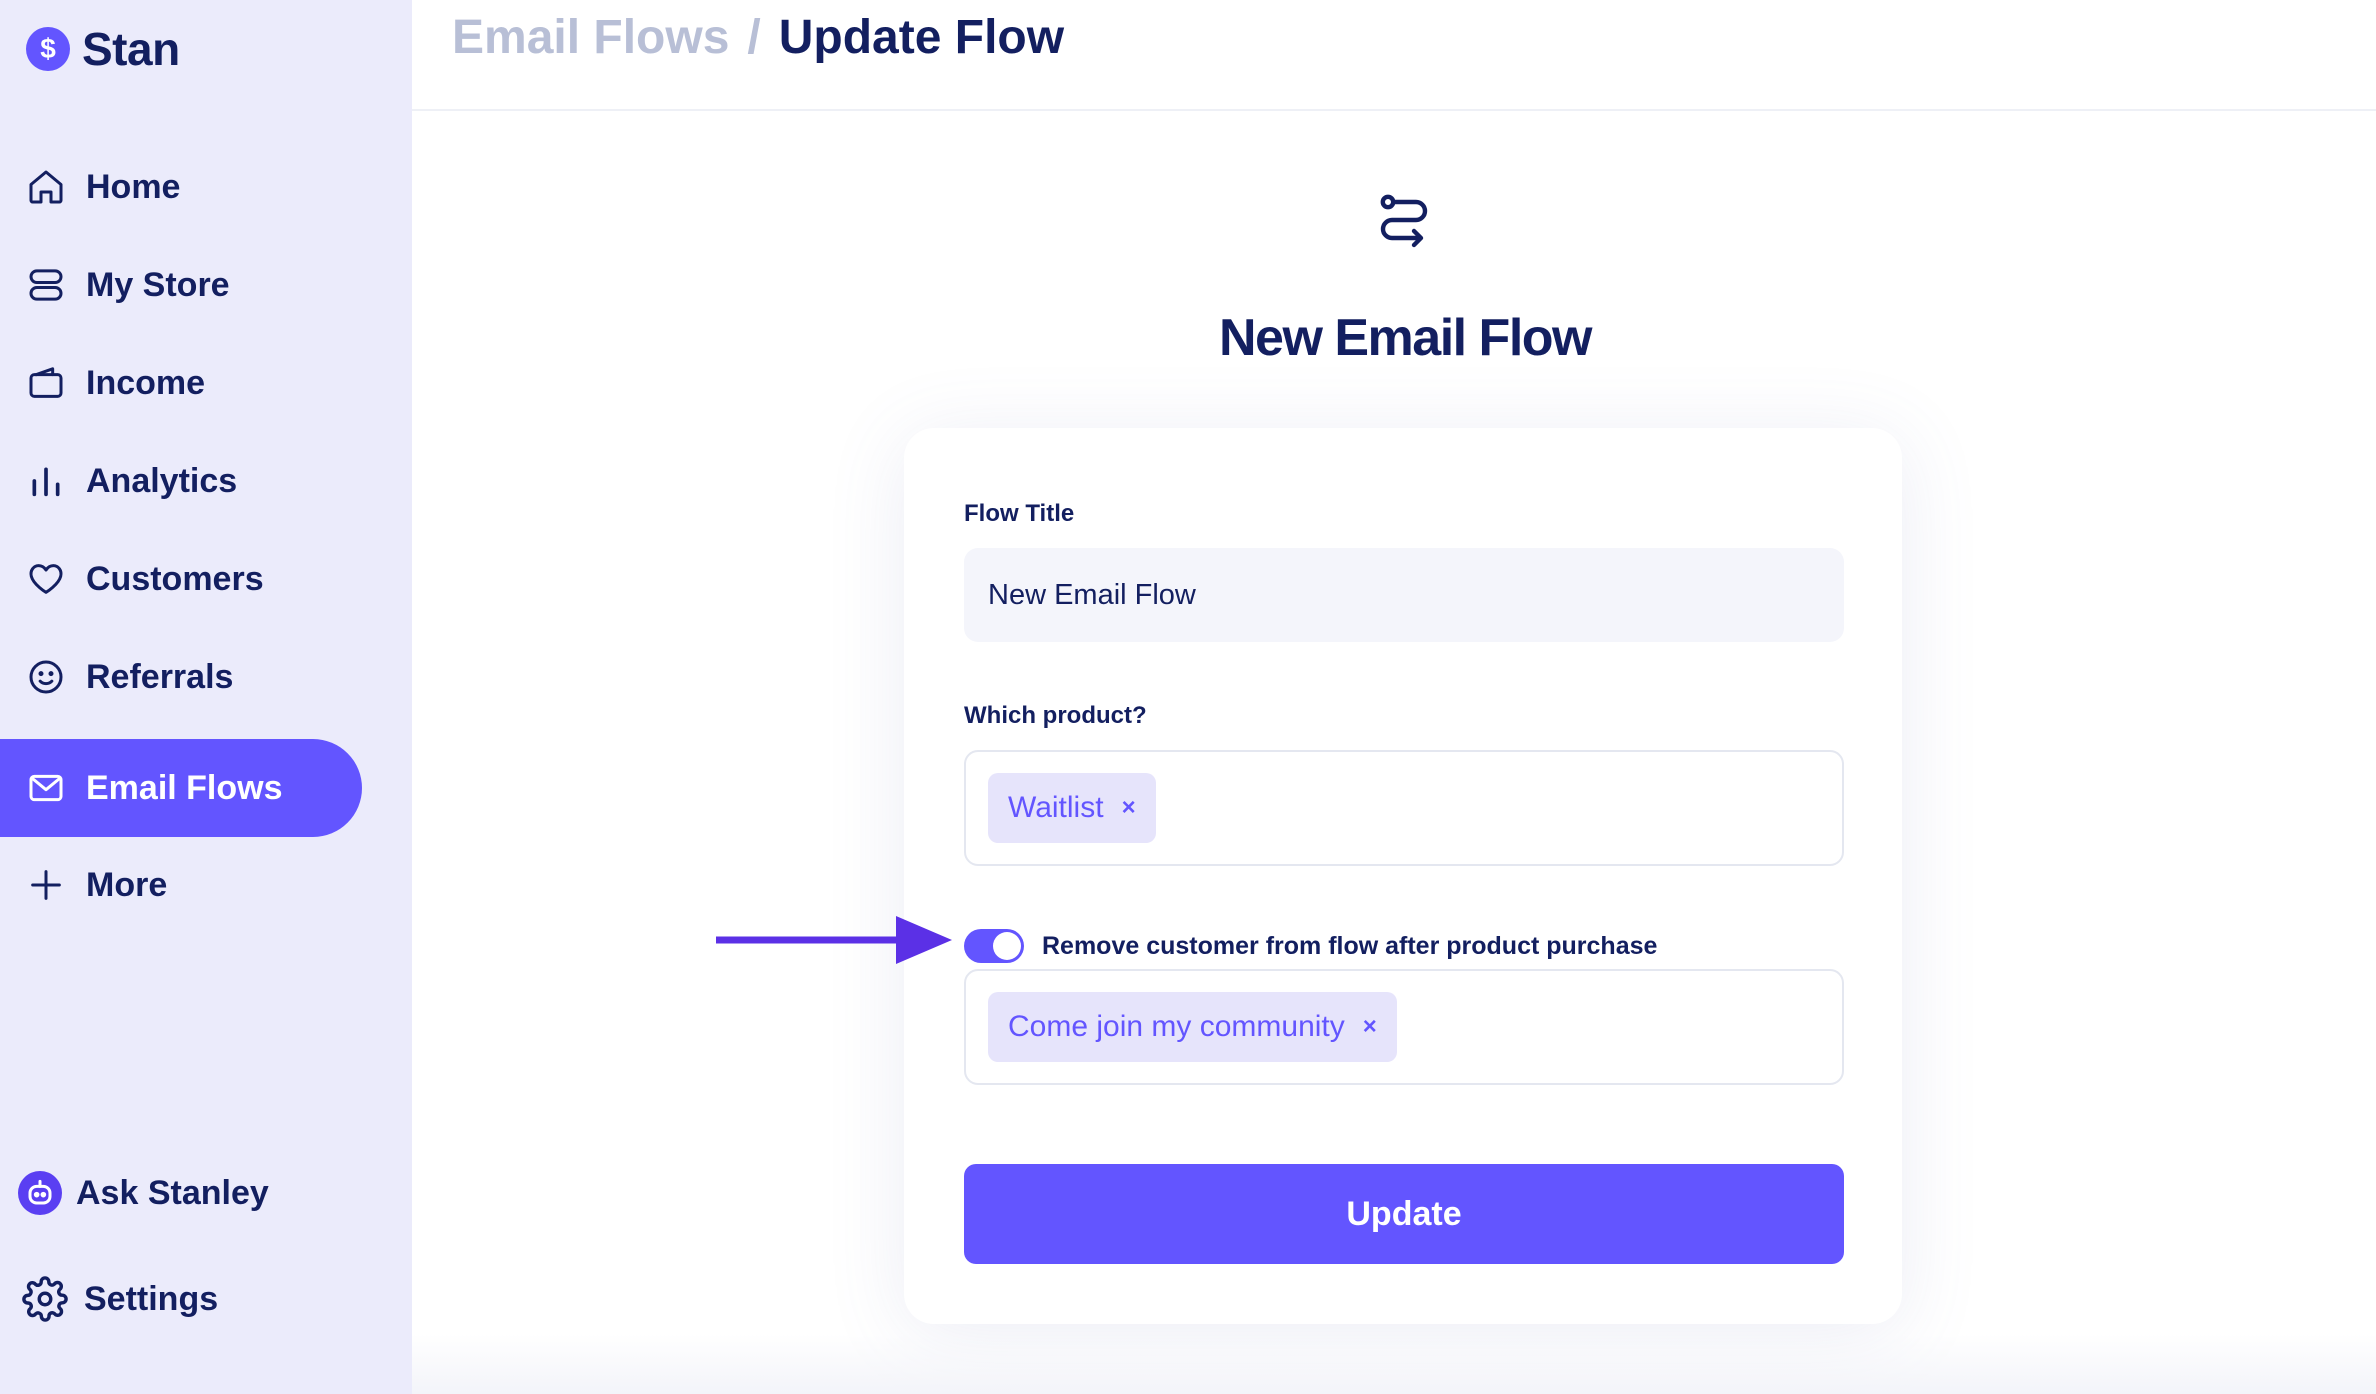 This screenshot has height=1394, width=2376. I want to click on product-tag: Waitlist ×, so click(1072, 808).